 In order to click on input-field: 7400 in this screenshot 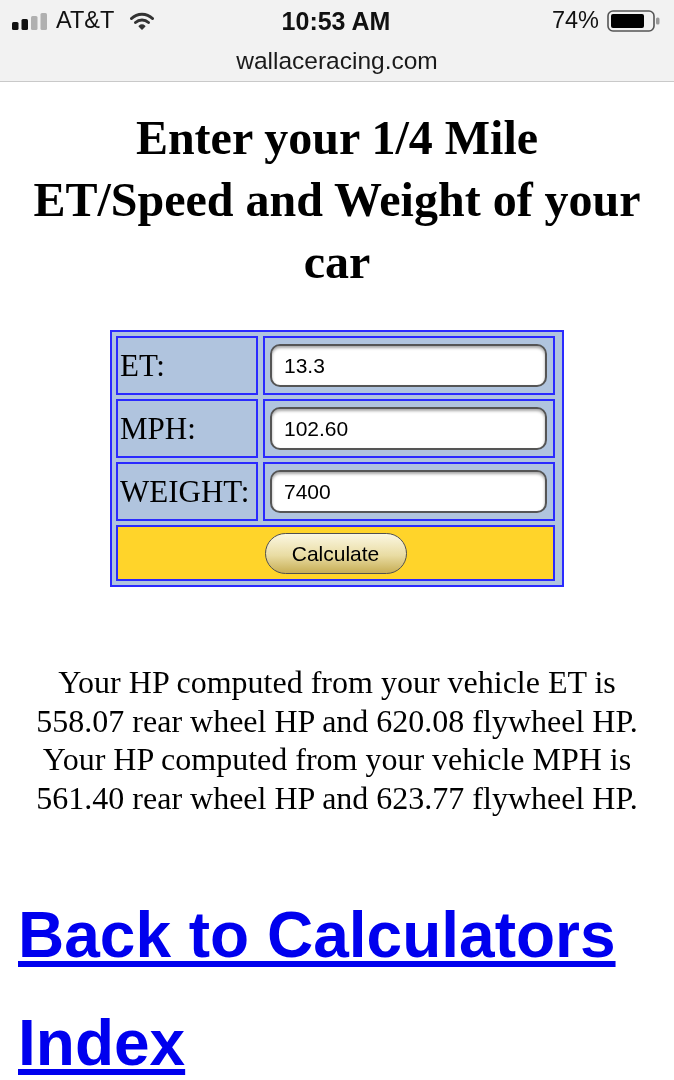, I will do `click(408, 491)`.